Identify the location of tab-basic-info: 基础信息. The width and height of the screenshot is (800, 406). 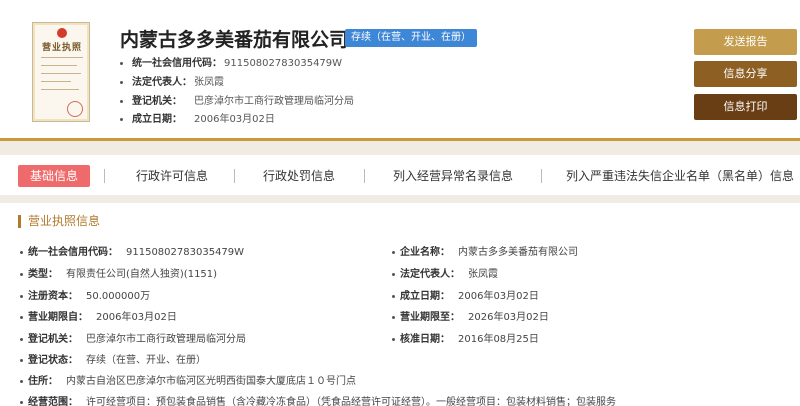
(54, 176).